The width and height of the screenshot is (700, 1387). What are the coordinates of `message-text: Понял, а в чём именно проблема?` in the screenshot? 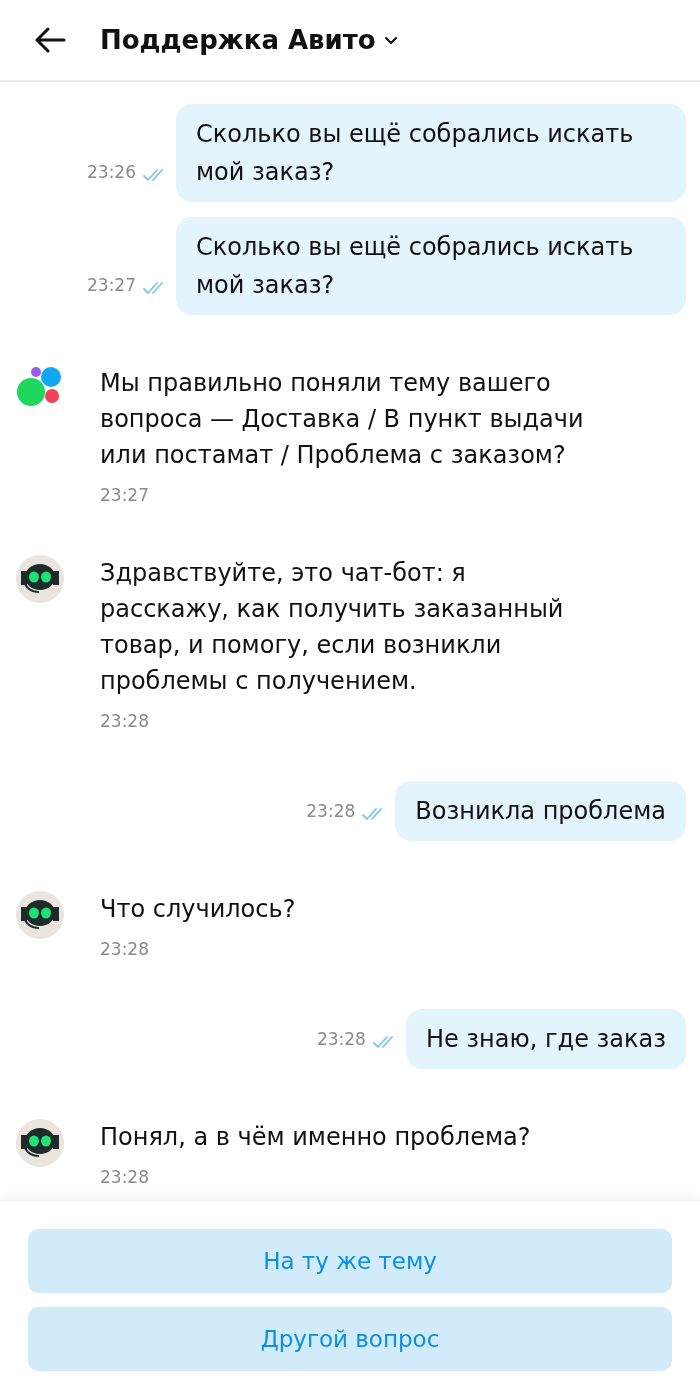 It's located at (316, 1137).